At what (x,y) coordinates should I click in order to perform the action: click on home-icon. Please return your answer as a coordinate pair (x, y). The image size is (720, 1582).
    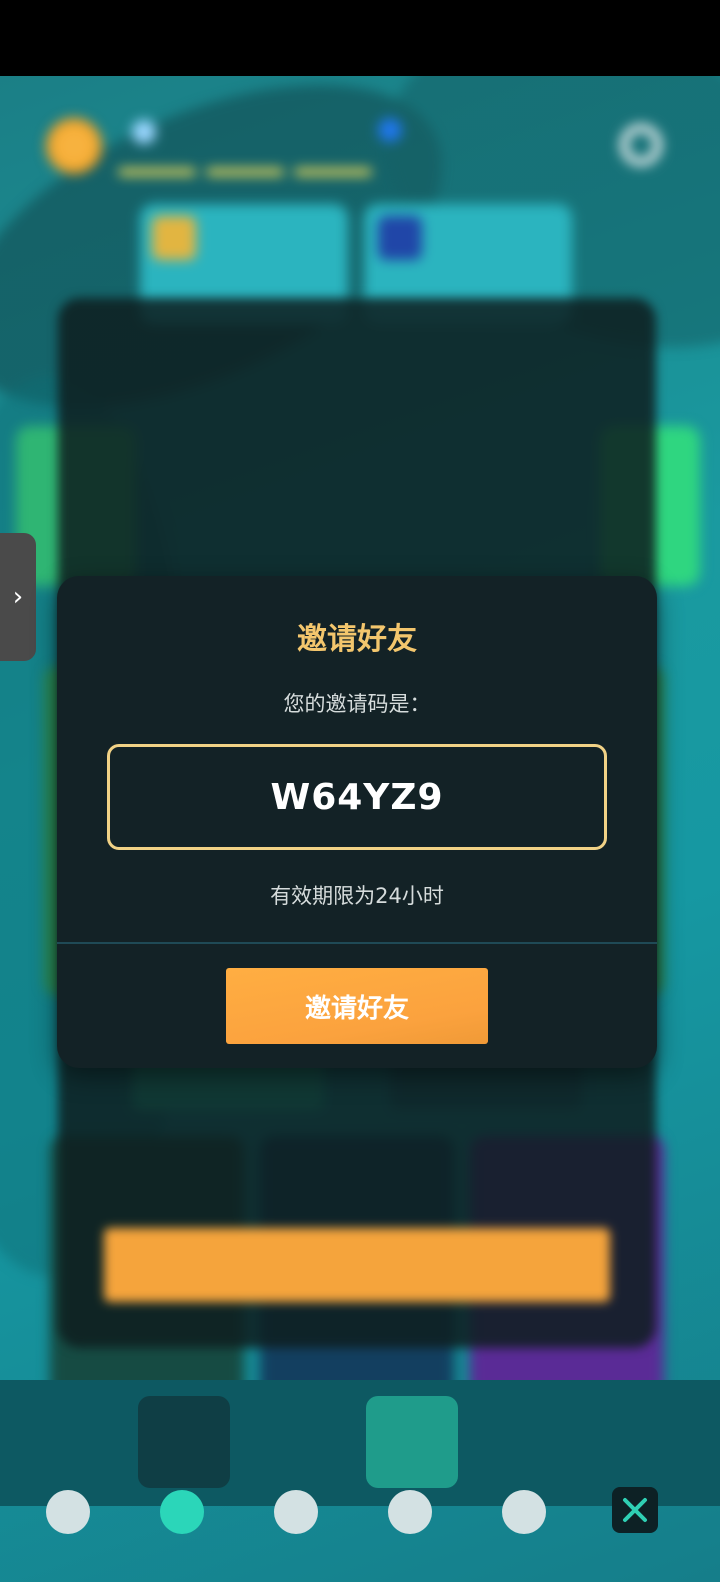
    Looking at the image, I should click on (68, 1512).